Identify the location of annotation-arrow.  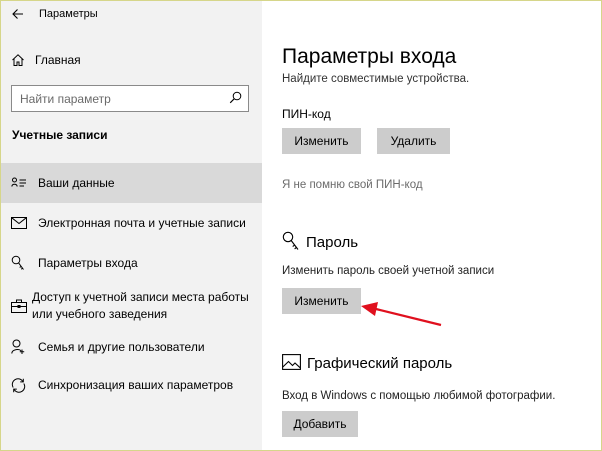
(401, 314).